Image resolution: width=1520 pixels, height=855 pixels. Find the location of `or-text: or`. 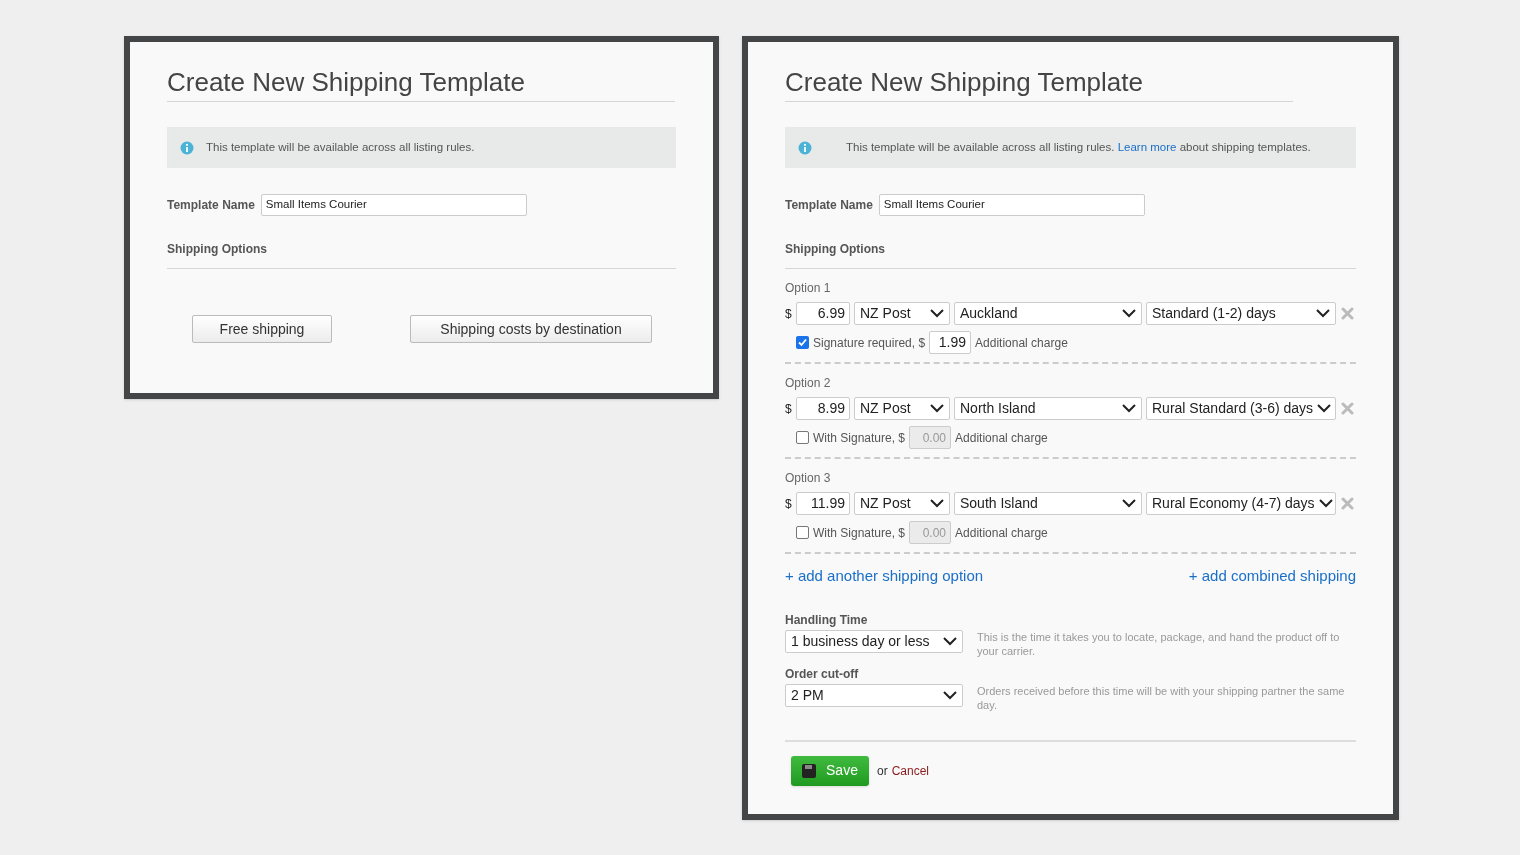

or-text: or is located at coordinates (882, 771).